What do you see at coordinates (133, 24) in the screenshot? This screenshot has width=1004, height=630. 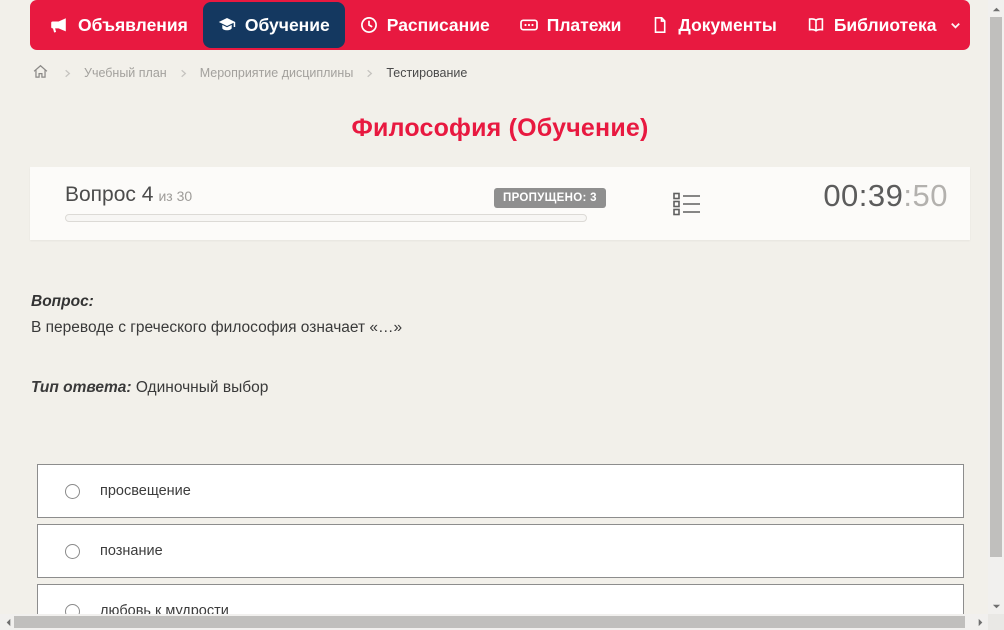 I see `nav-item-label: Объявления` at bounding box center [133, 24].